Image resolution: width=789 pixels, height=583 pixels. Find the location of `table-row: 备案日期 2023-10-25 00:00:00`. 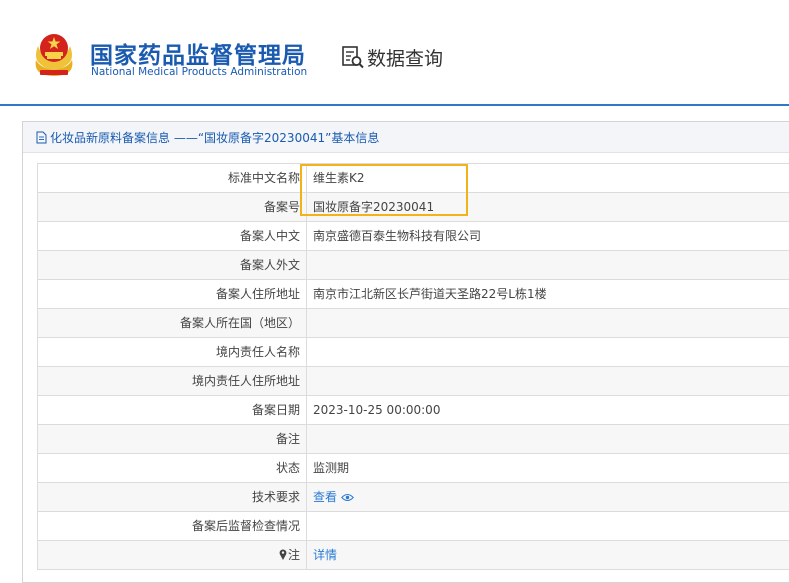

table-row: 备案日期 2023-10-25 00:00:00 is located at coordinates (413, 410).